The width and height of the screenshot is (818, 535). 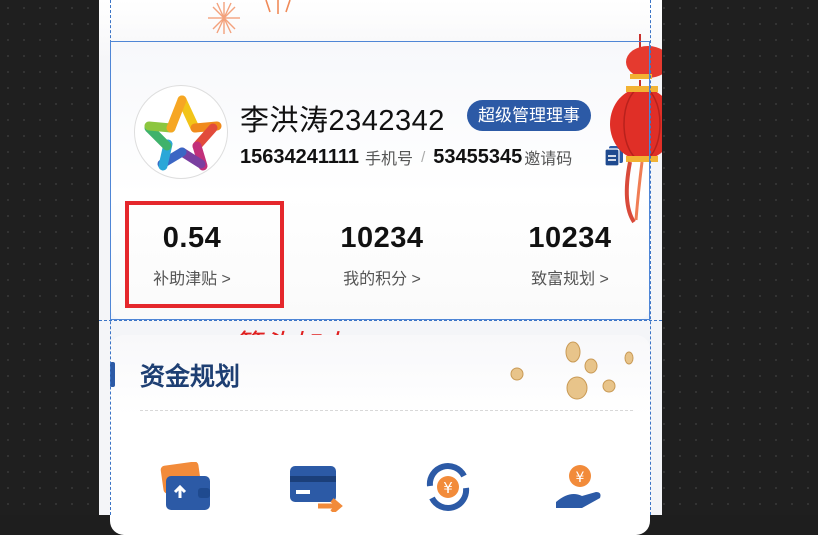 I want to click on firework-small-icon, so click(x=278, y=7).